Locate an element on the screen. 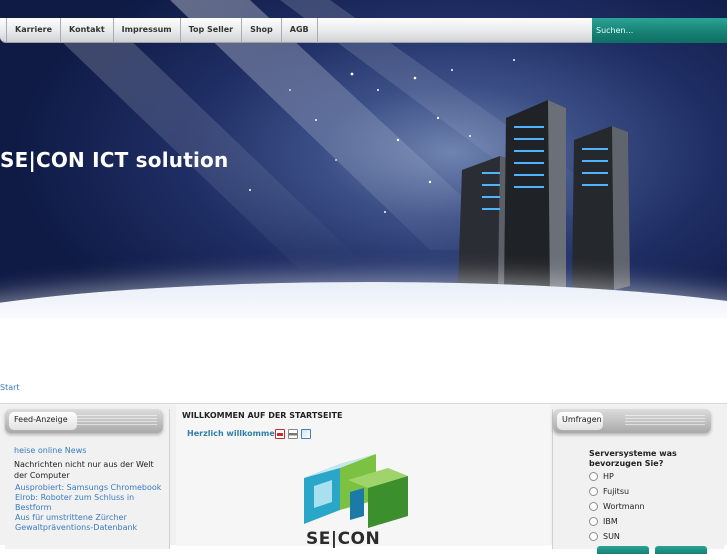 This screenshot has height=554, width=727. page-heading: WILLKOMMEN AUF DER STARTSEITE is located at coordinates (262, 415).